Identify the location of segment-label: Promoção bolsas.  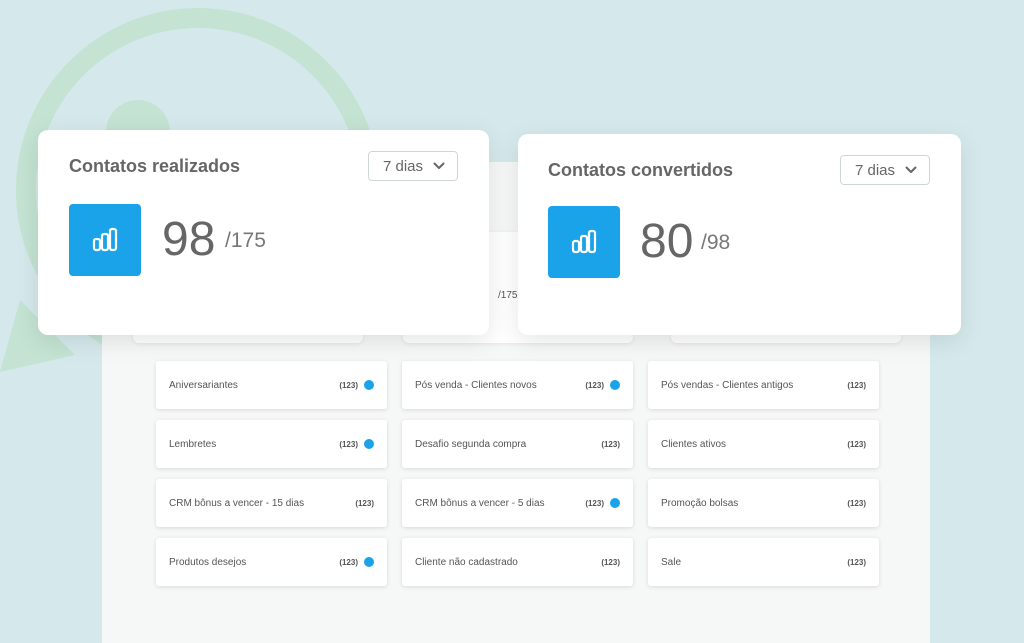
(700, 503).